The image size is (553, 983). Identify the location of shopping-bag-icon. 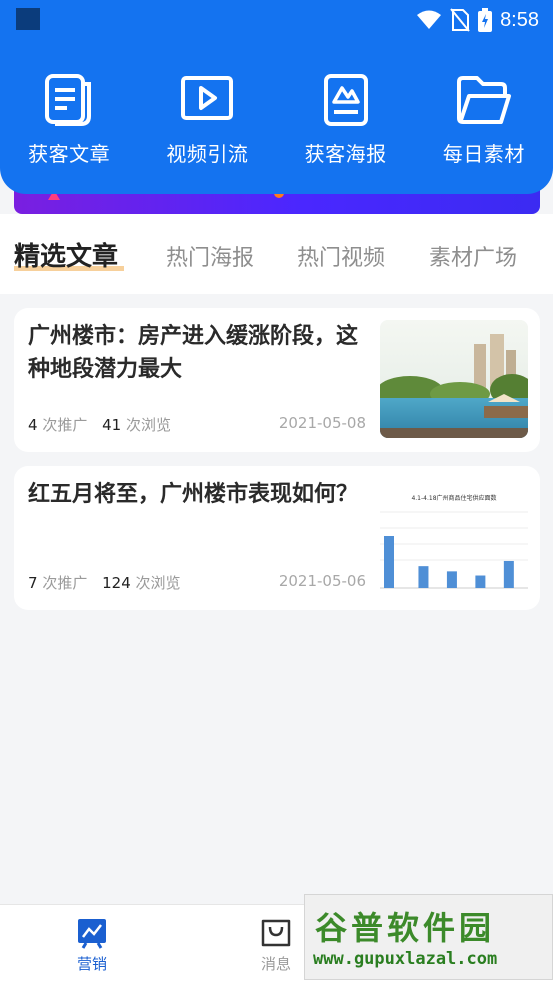
(276, 933).